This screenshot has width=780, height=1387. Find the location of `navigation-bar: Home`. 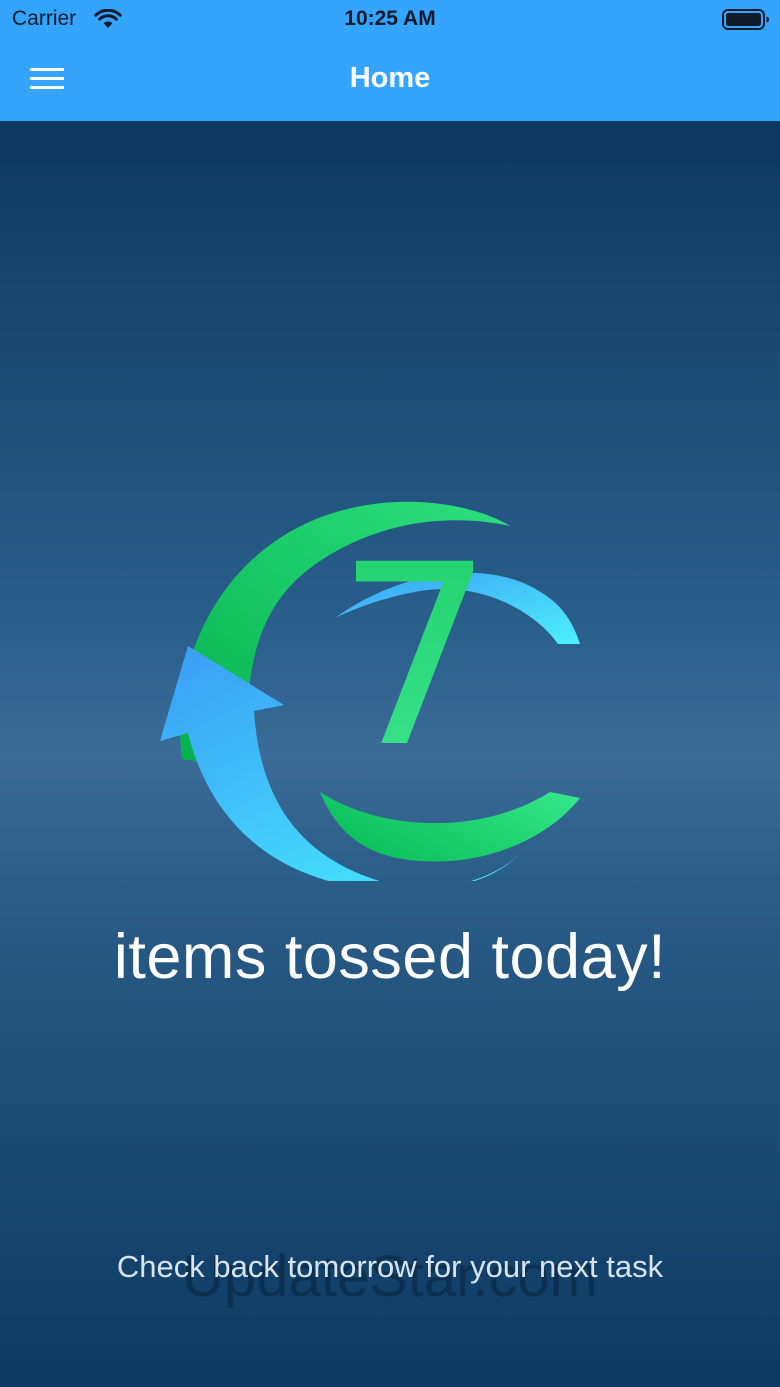

navigation-bar: Home is located at coordinates (390, 80).